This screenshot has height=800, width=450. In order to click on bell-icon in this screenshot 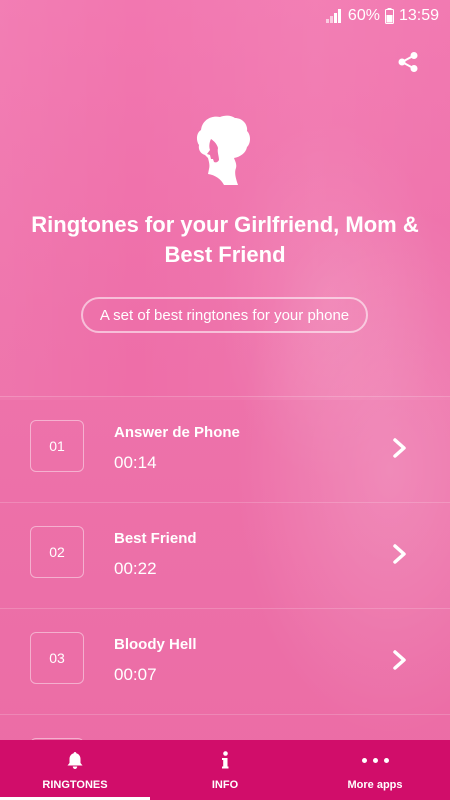, I will do `click(75, 760)`.